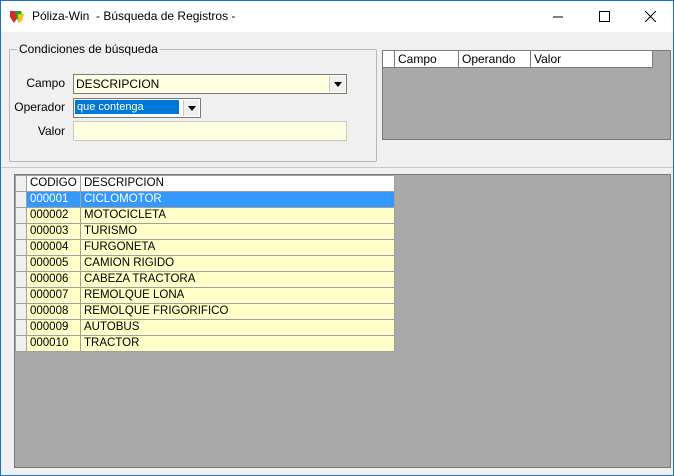 The image size is (674, 476). I want to click on criteria-grid: Campo Operando Valor, so click(526, 95).